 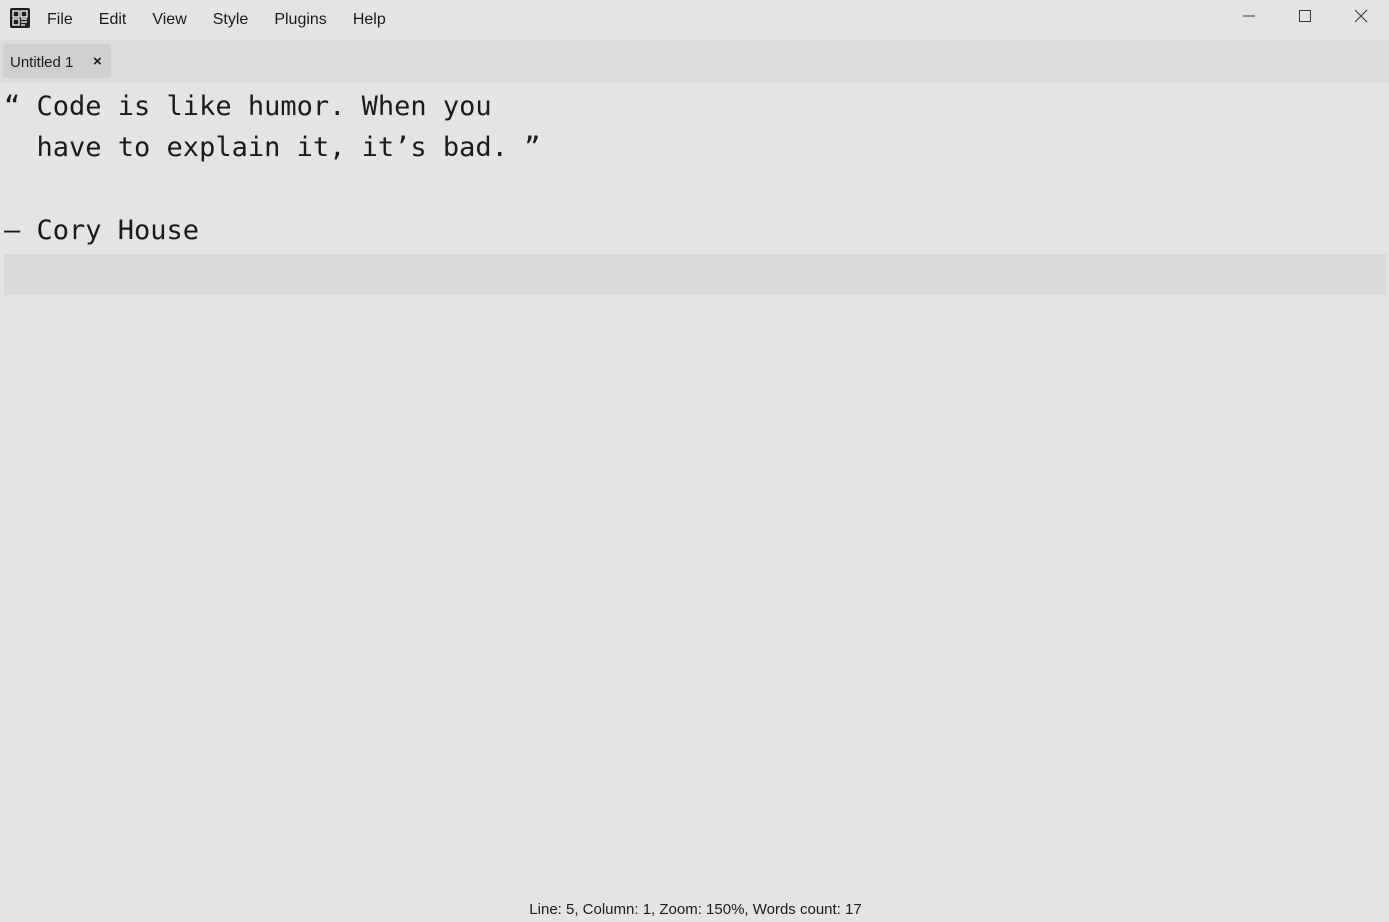 What do you see at coordinates (369, 20) in the screenshot?
I see `menu-help: Help` at bounding box center [369, 20].